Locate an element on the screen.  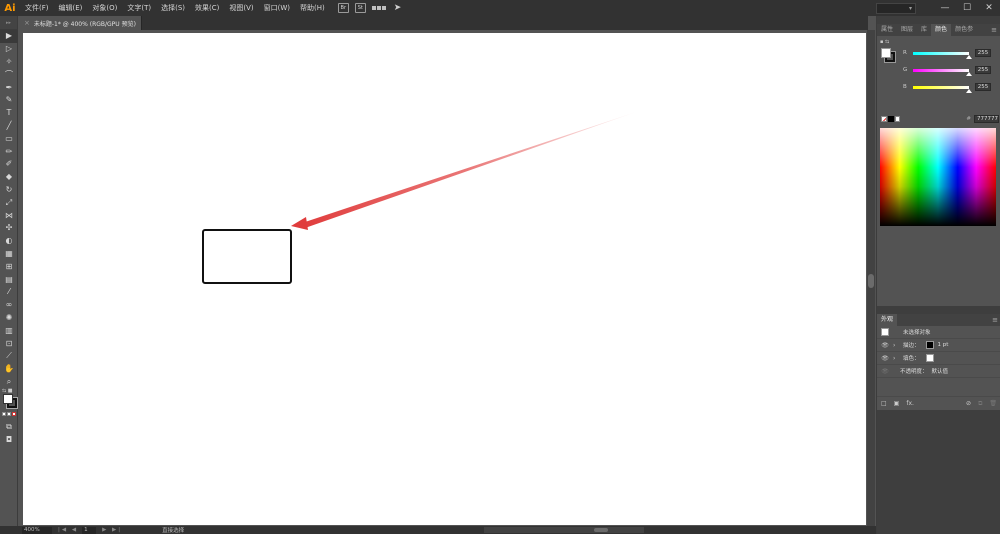
arrange-documents-icon is located at coordinates (379, 8).